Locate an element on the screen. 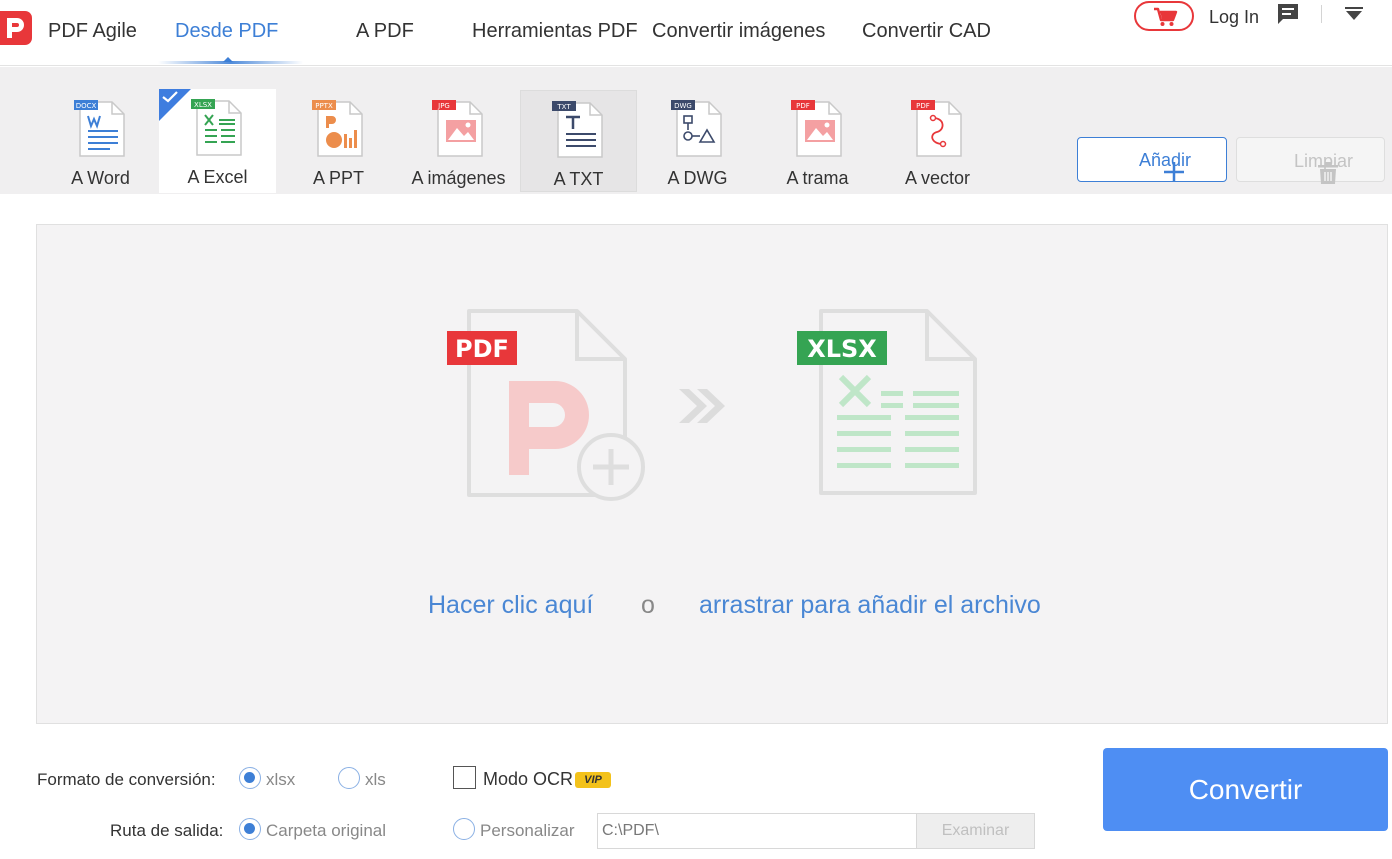  menu-a-pdf: A PDF is located at coordinates (385, 31).